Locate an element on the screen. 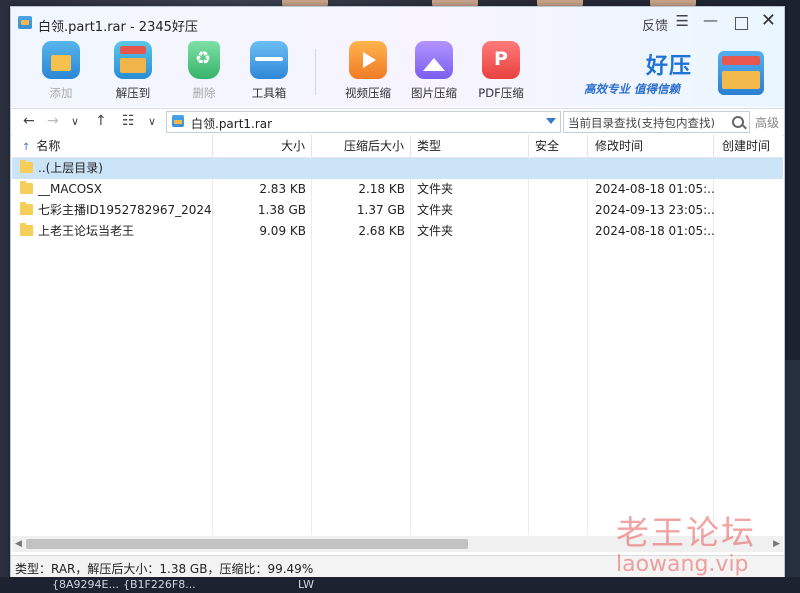 The image size is (800, 593). sort-ascending-icon: ↑ is located at coordinates (26, 147).